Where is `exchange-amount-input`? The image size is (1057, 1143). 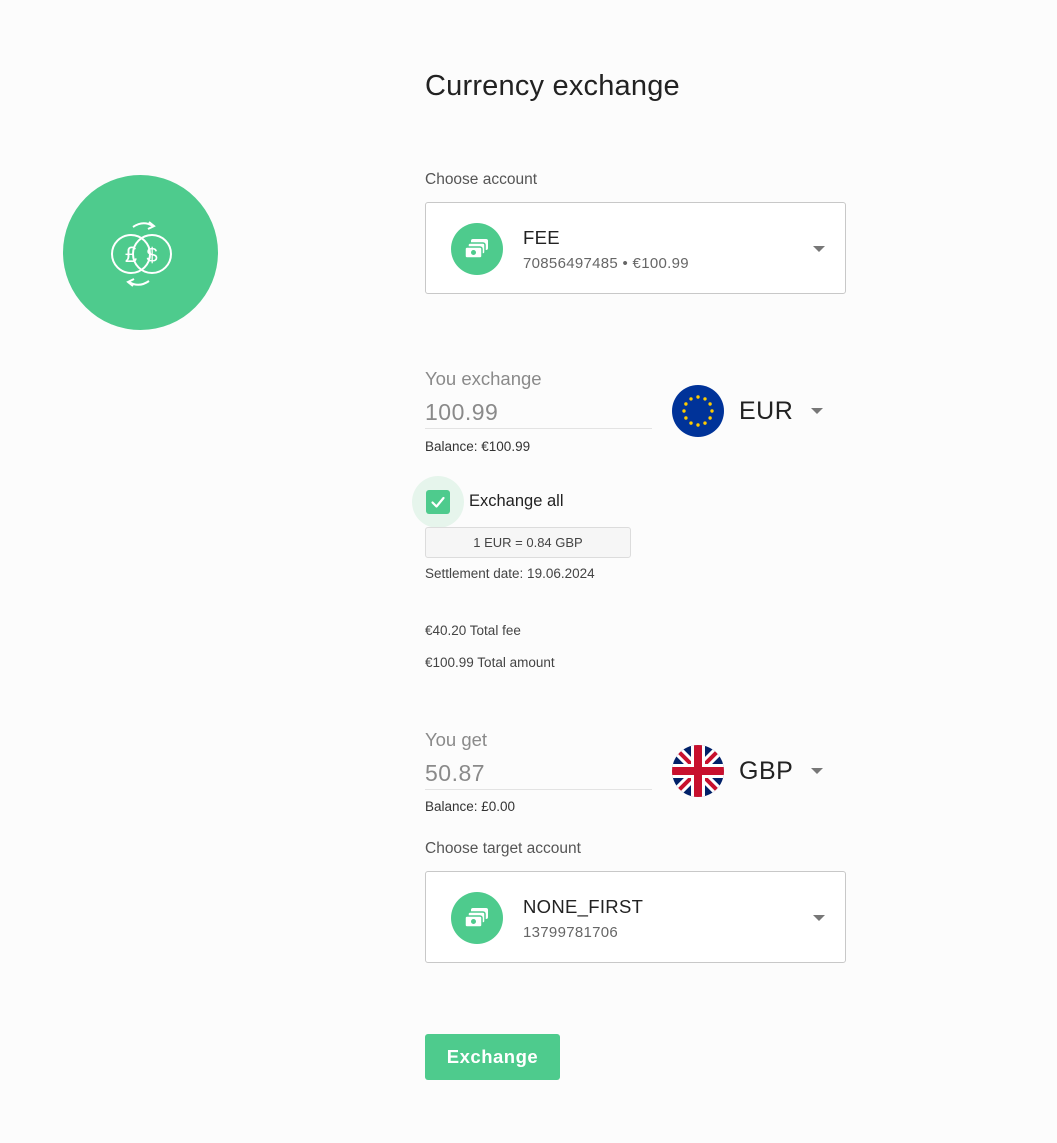 exchange-amount-input is located at coordinates (538, 412).